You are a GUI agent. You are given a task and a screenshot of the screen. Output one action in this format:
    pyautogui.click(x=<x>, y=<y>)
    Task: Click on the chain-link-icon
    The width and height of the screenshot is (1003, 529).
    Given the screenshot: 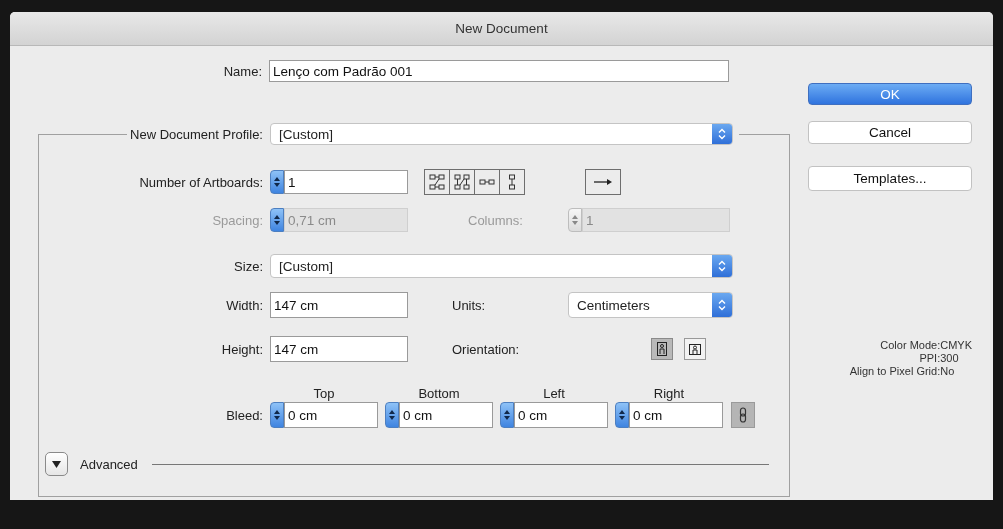 What is the action you would take?
    pyautogui.click(x=743, y=415)
    